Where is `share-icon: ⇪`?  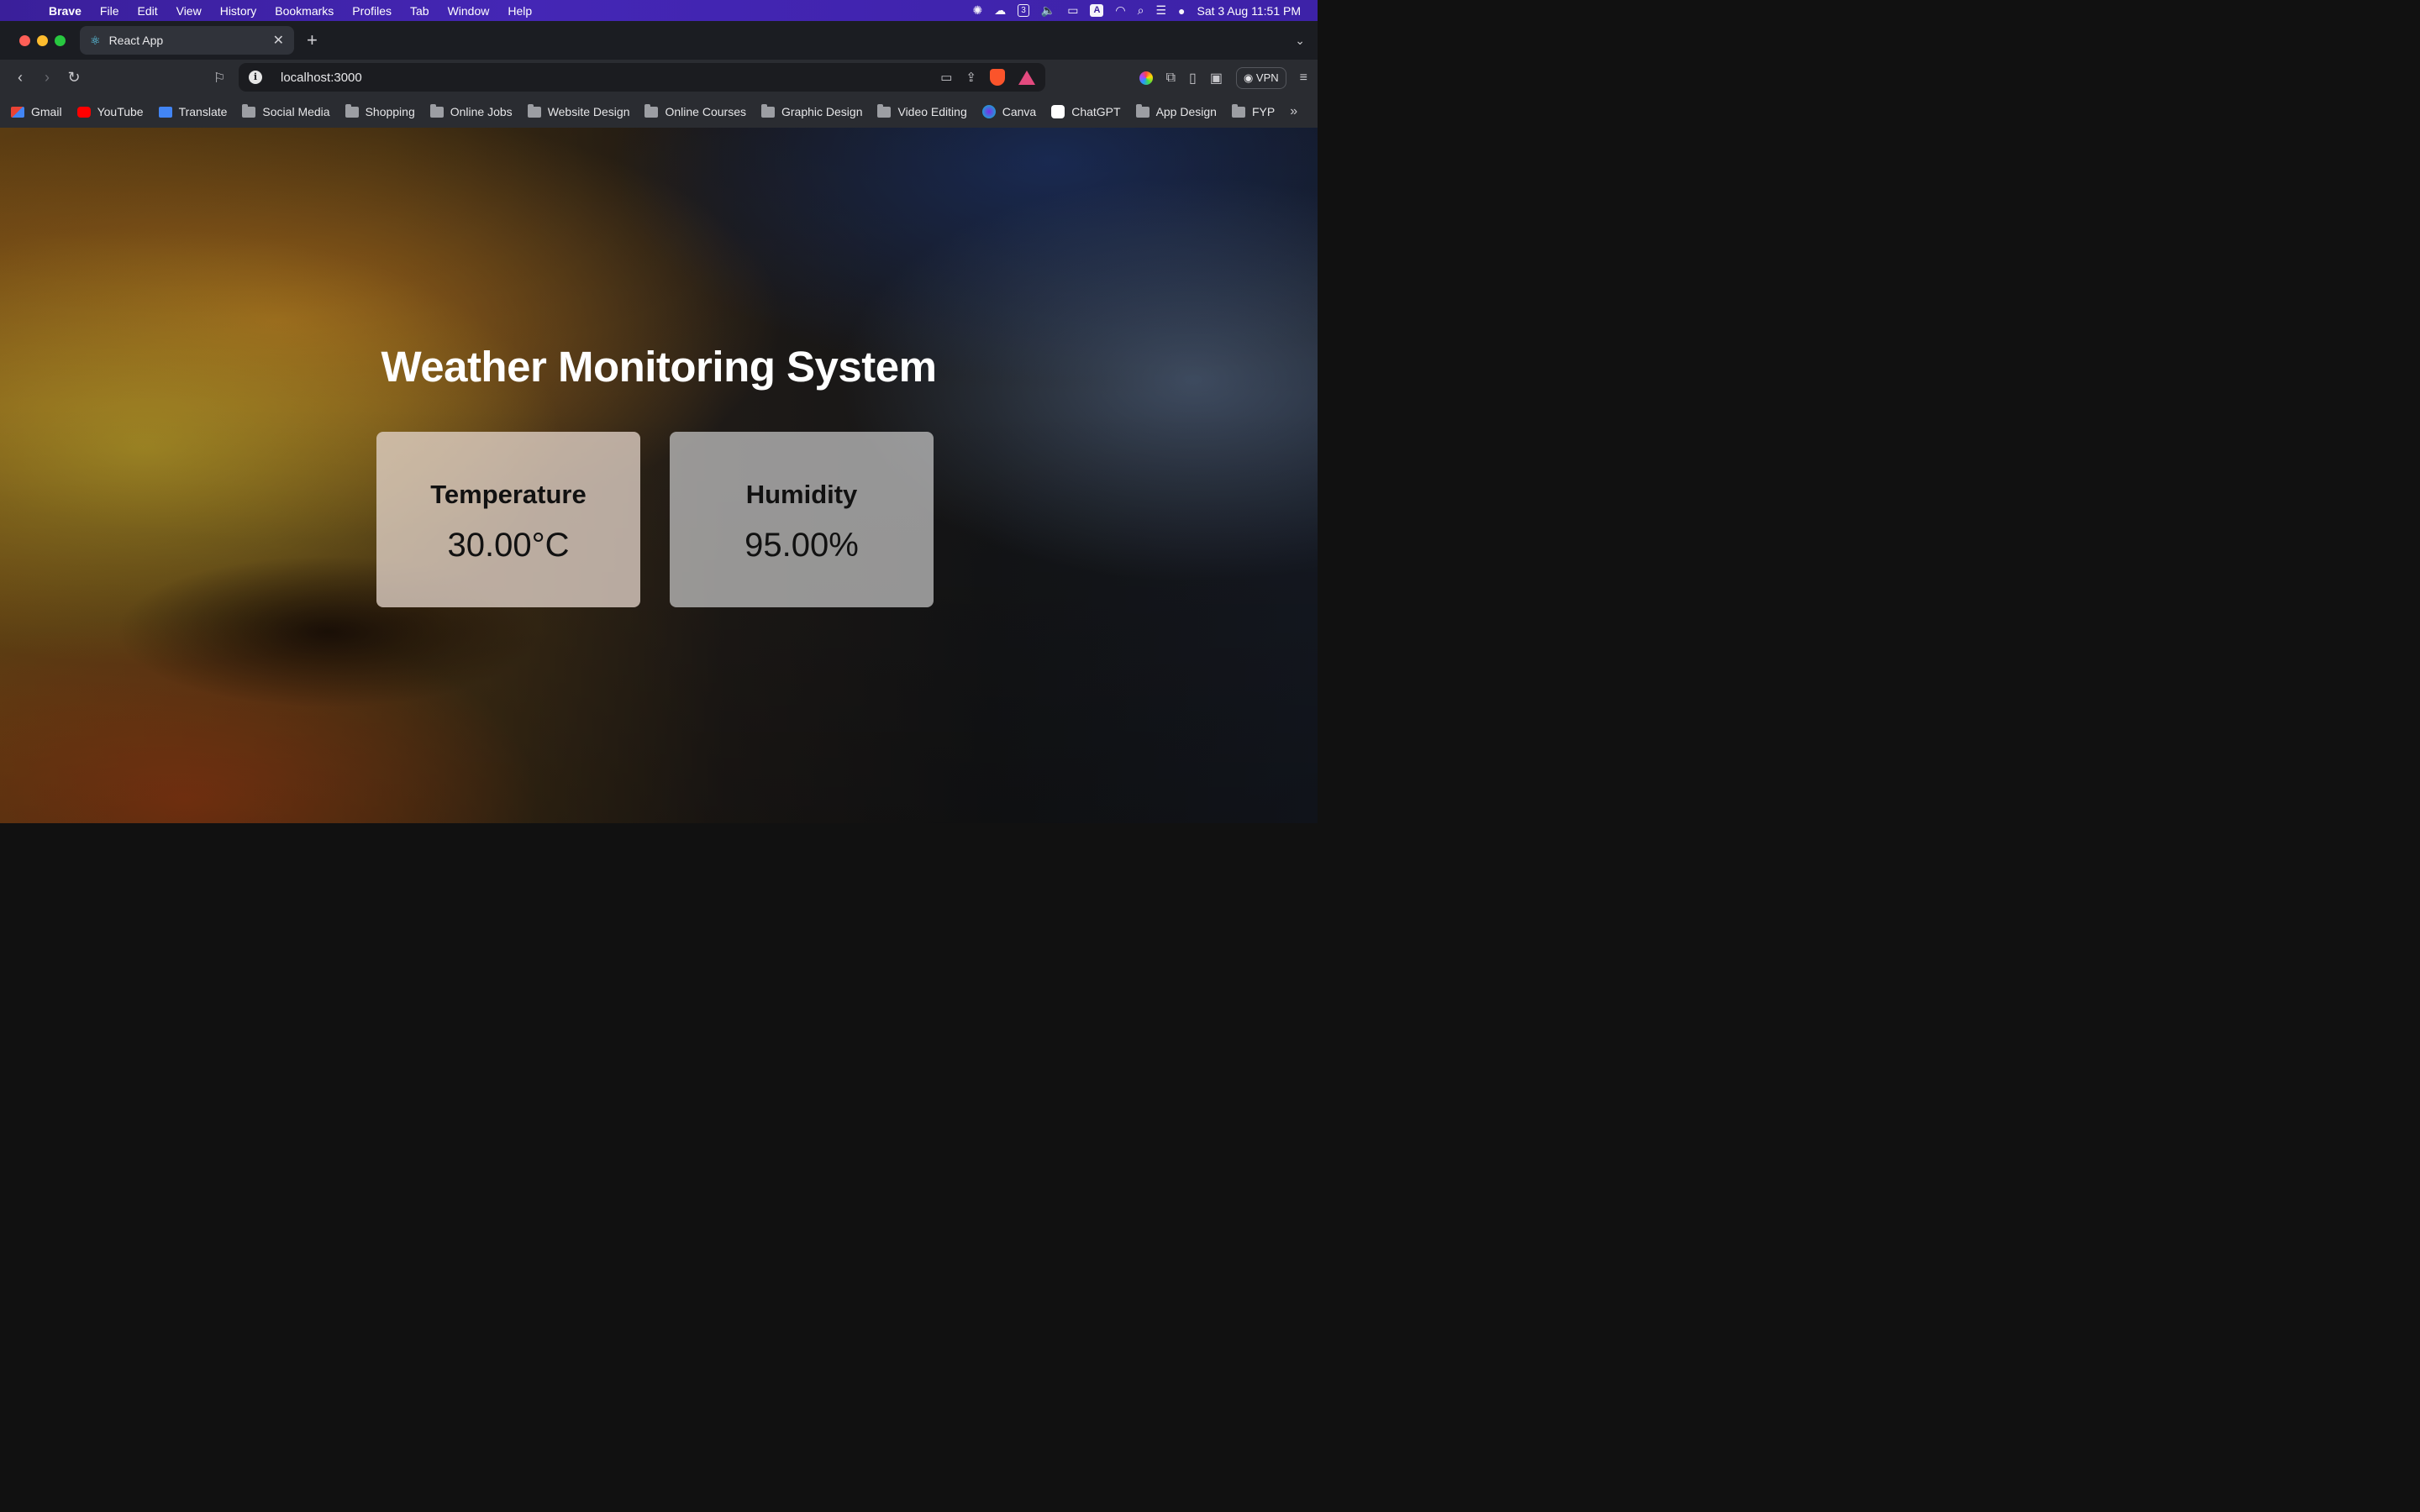 share-icon: ⇪ is located at coordinates (970, 77).